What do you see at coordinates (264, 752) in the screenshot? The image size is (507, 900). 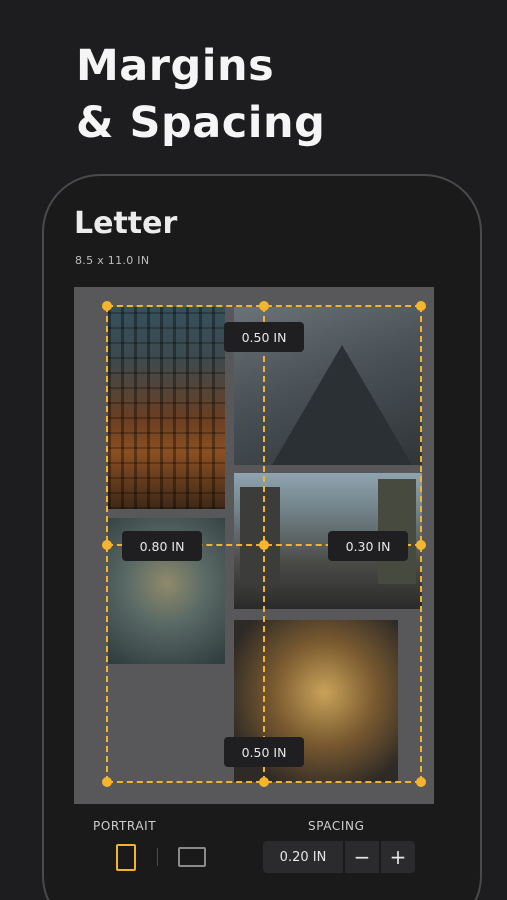 I see `bottom-margin-value: 0.50 IN` at bounding box center [264, 752].